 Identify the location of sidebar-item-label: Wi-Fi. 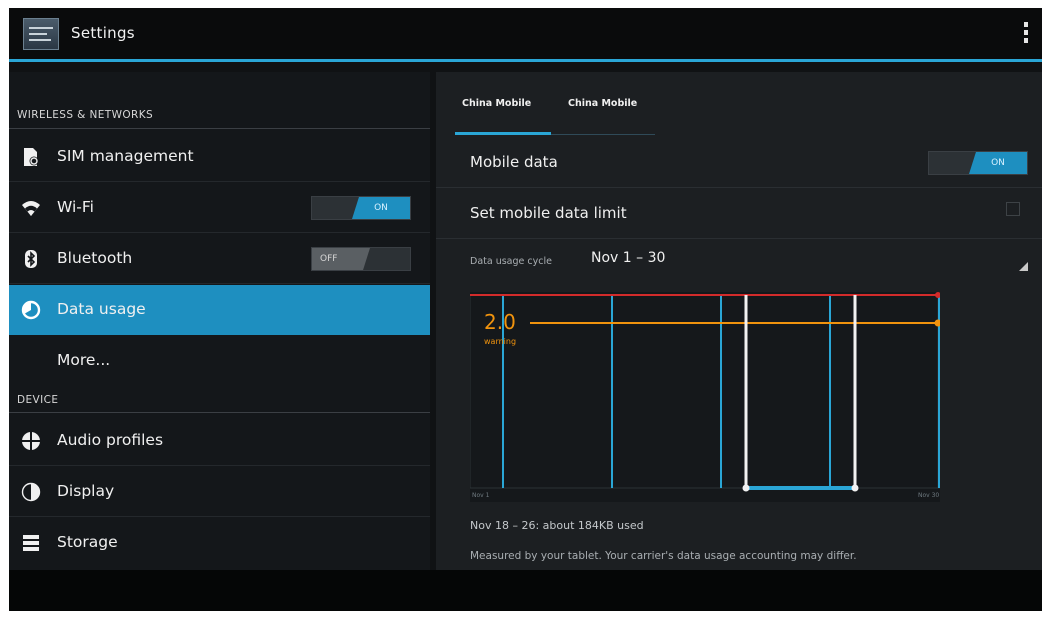
(75, 207).